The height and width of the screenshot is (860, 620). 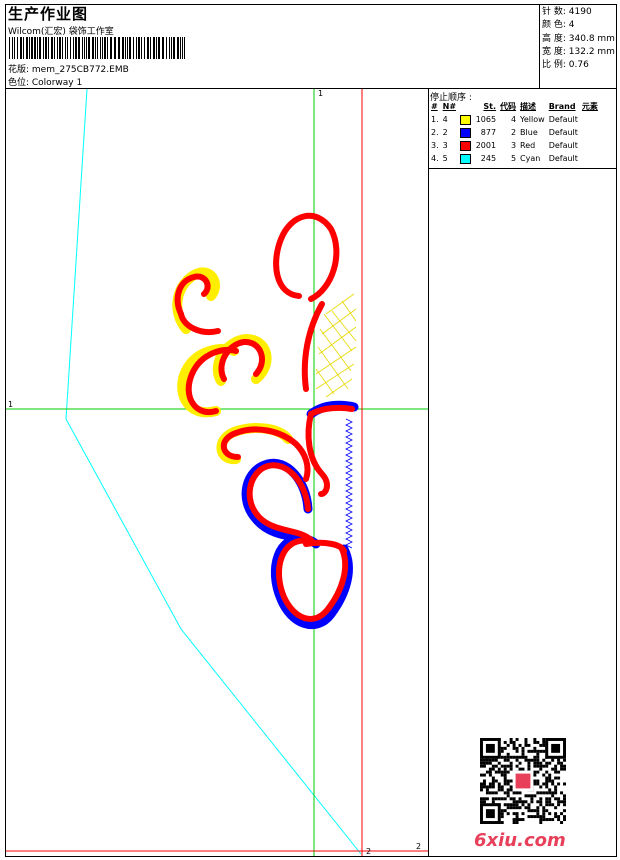 I want to click on page-title: 生产作业图, so click(x=48, y=14).